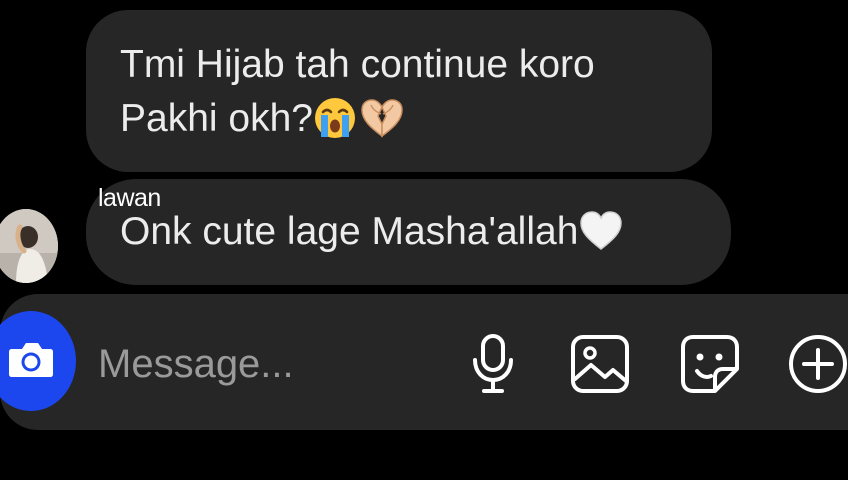 The width and height of the screenshot is (848, 480). I want to click on message-text-line-1: Tmi Hijab tah continue koro, so click(357, 64).